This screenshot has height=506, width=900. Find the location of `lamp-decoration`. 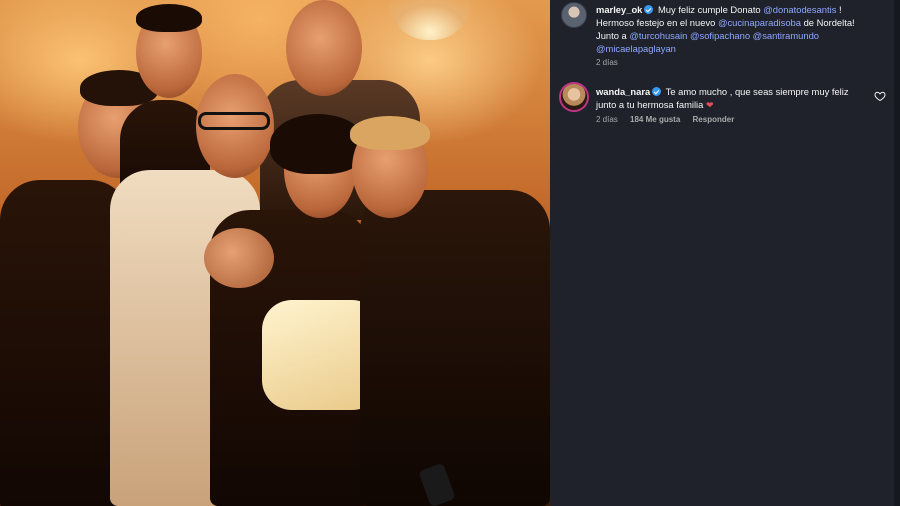

lamp-decoration is located at coordinates (430, 20).